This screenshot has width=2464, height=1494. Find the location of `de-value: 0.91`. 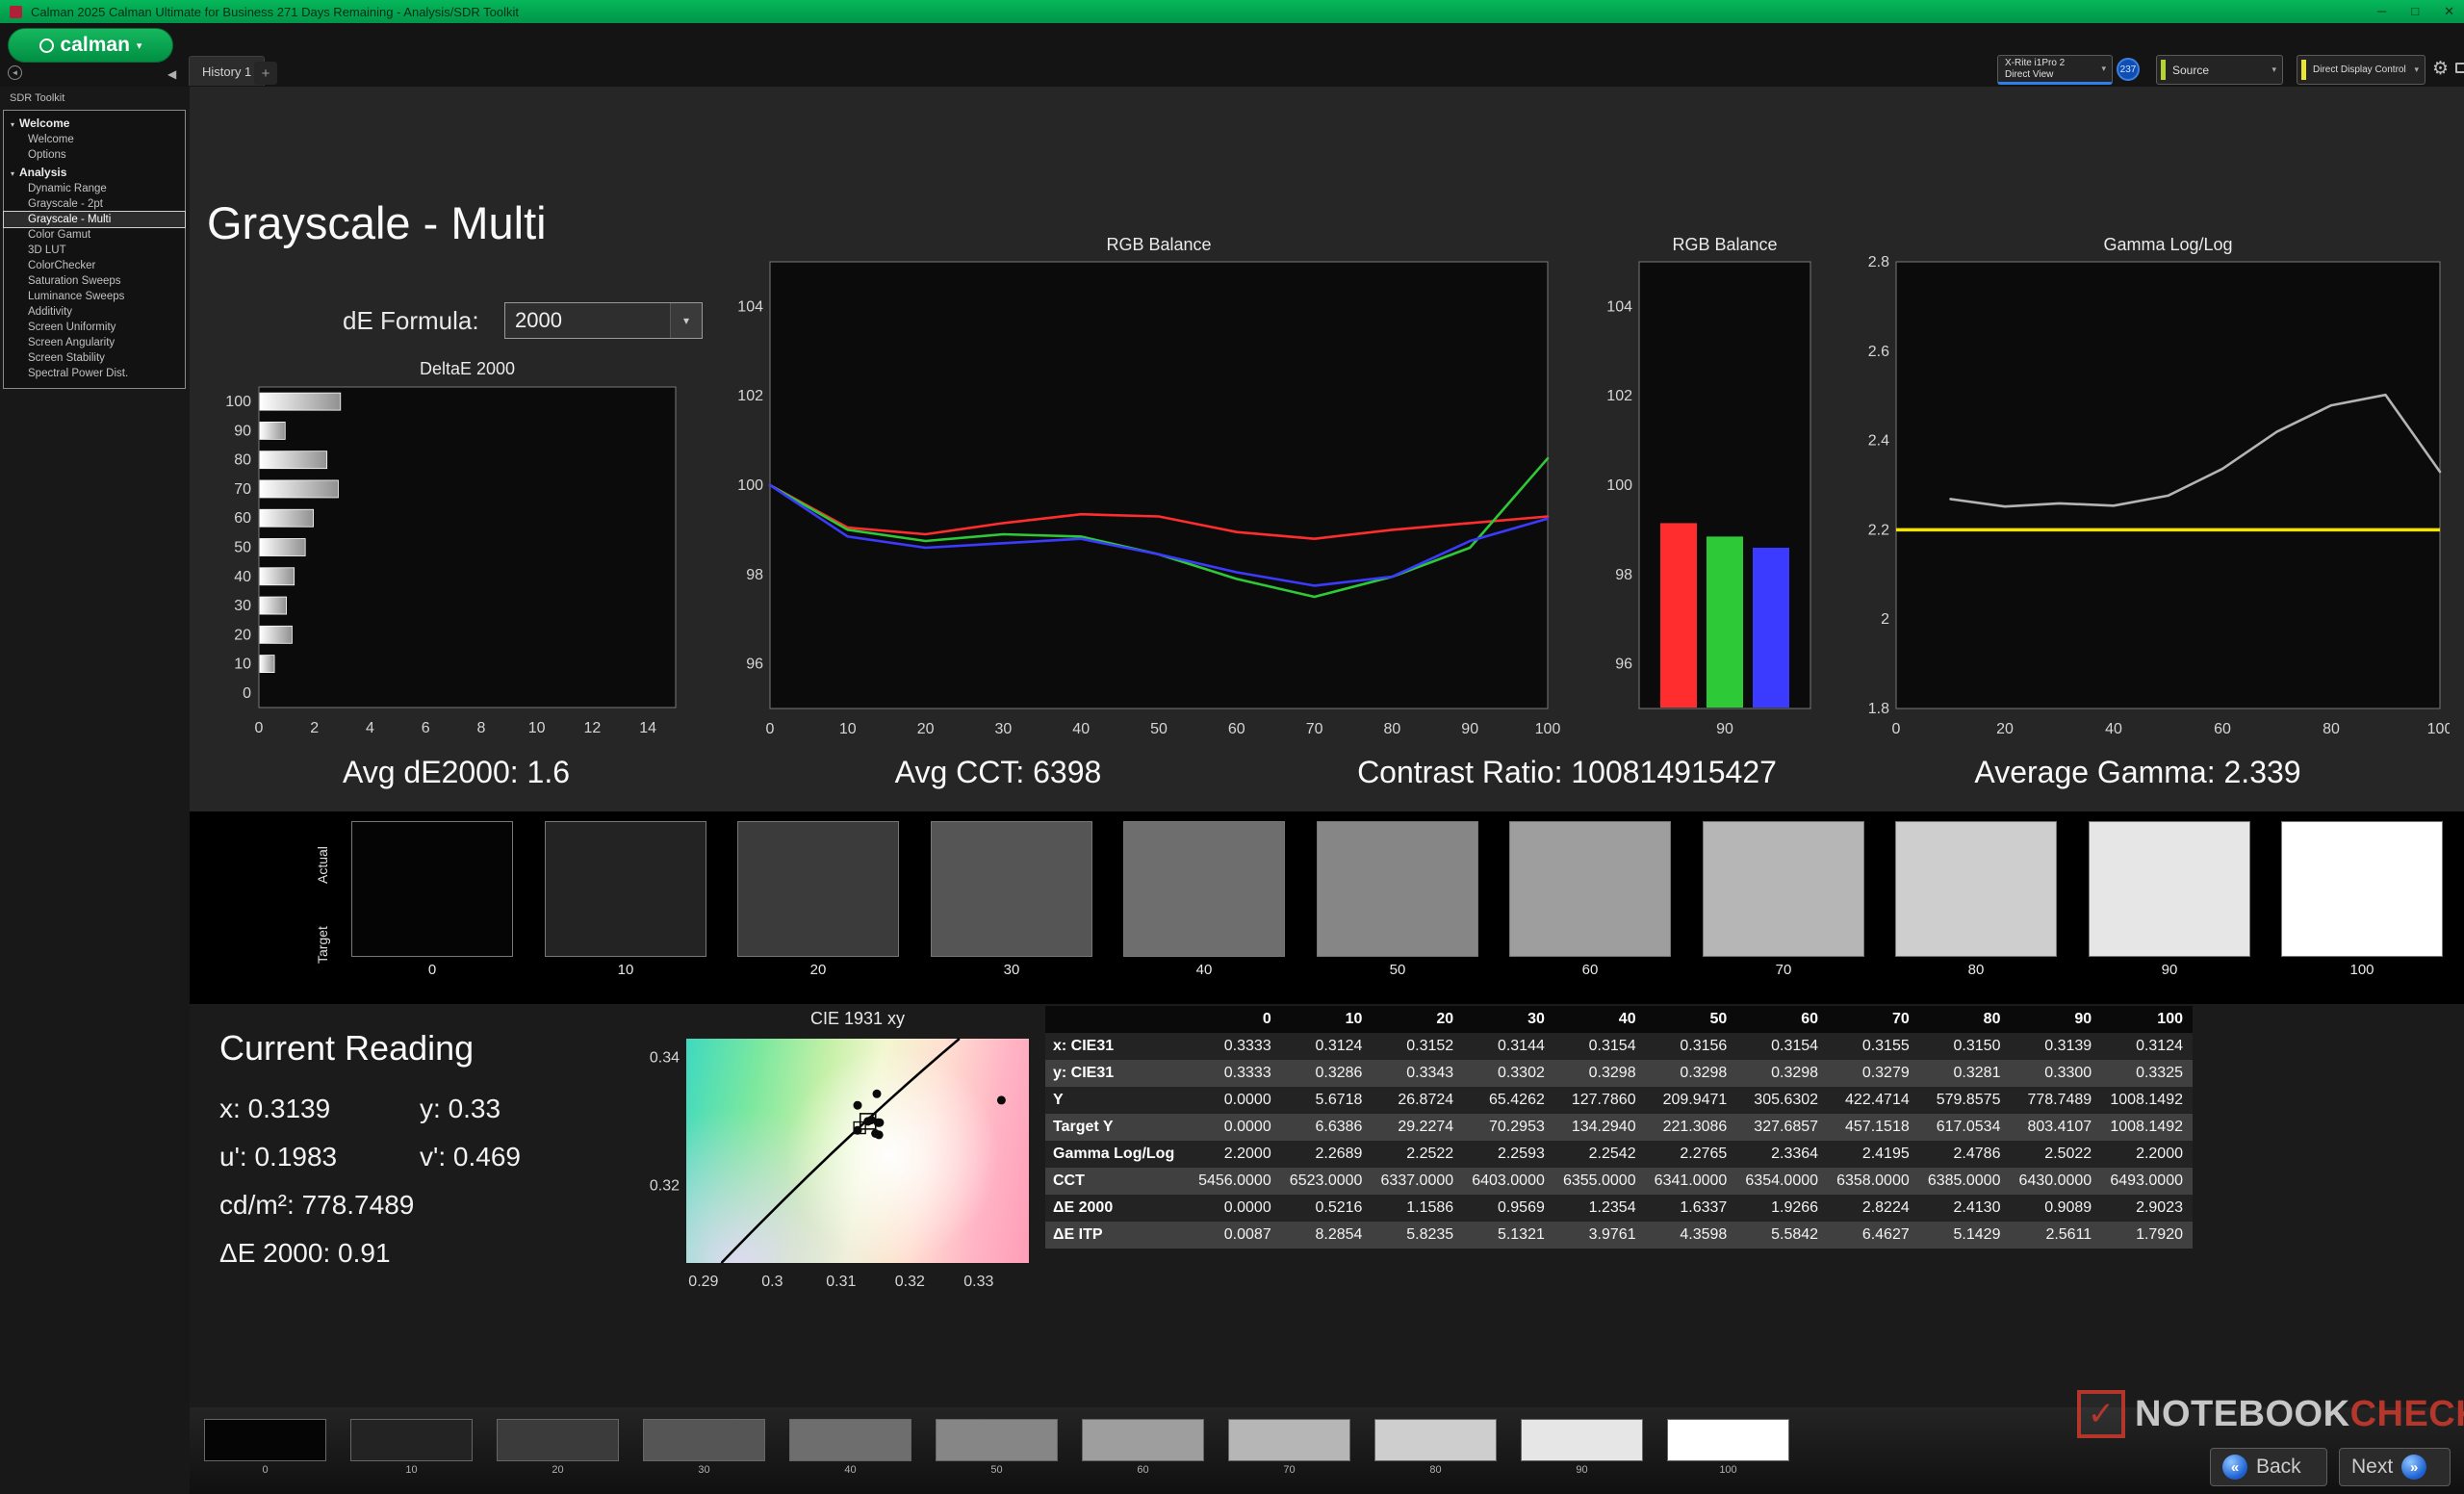

de-value: 0.91 is located at coordinates (364, 1253).